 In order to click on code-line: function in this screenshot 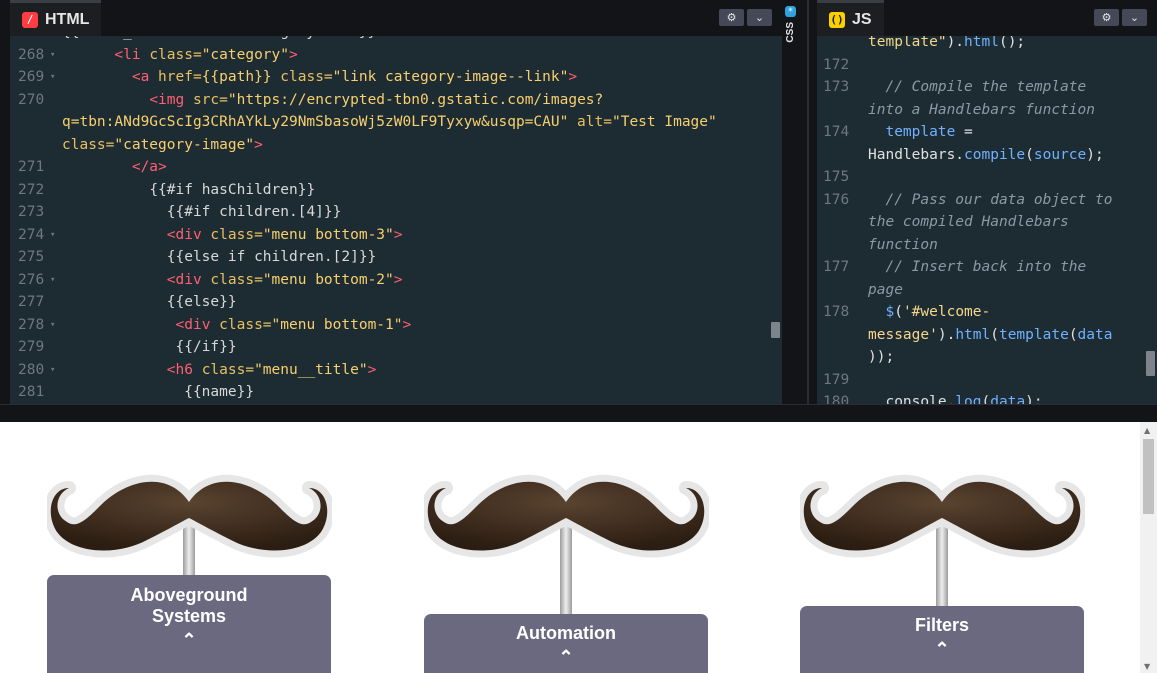, I will do `click(987, 245)`.